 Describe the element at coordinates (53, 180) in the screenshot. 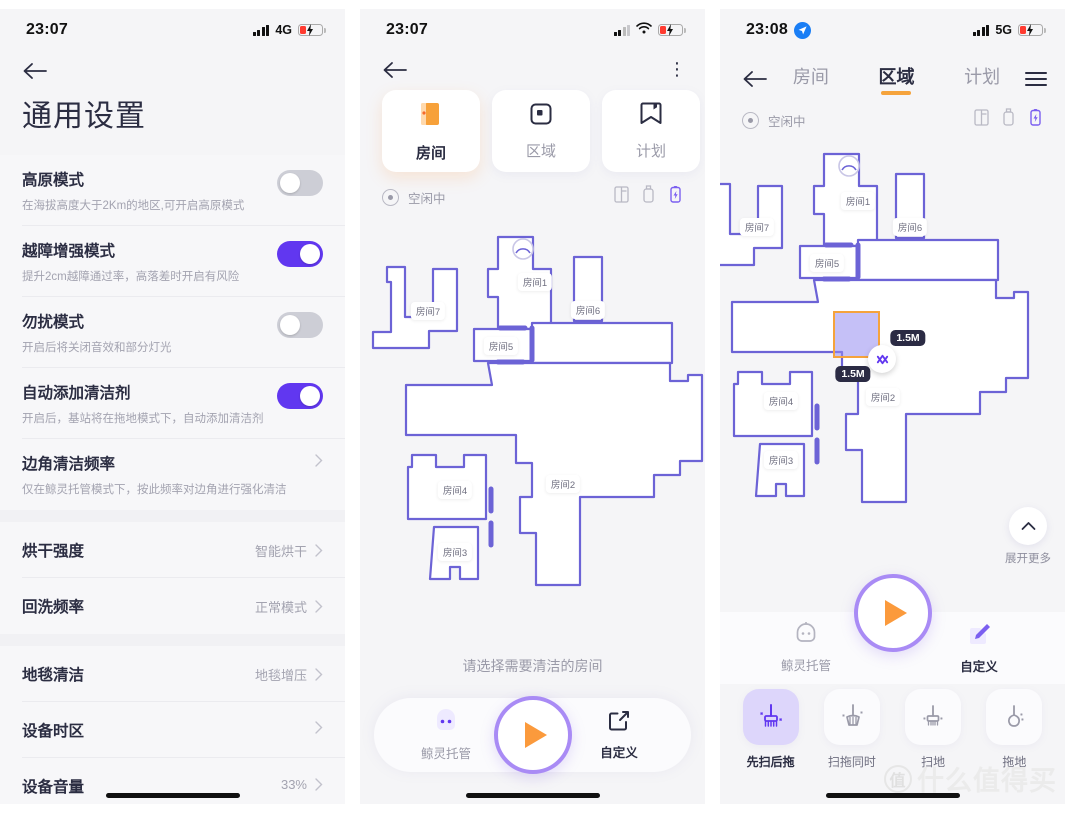

I see `setting-label: 高原模式` at that location.